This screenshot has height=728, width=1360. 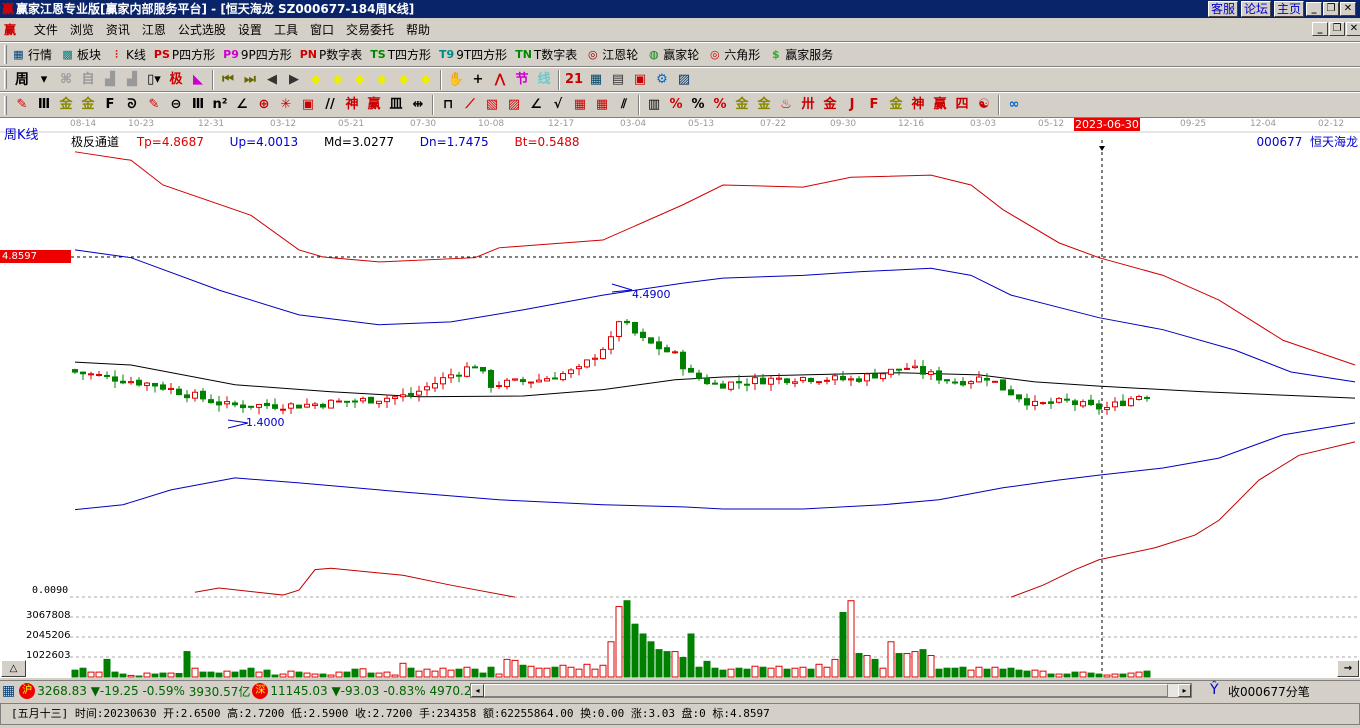 I want to click on extreme-icon: 极, so click(x=176, y=80).